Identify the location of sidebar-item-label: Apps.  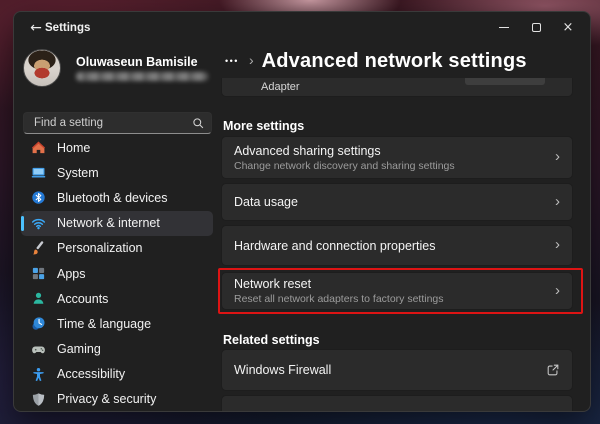
(71, 273).